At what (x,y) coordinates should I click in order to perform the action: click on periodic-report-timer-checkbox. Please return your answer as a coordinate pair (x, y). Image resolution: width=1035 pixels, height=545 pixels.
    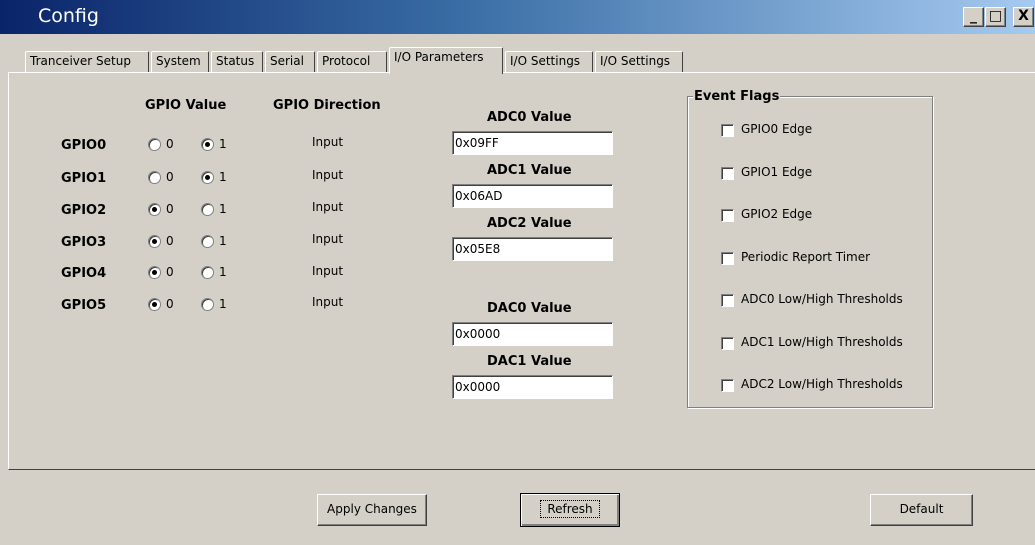
    Looking at the image, I should click on (727, 258).